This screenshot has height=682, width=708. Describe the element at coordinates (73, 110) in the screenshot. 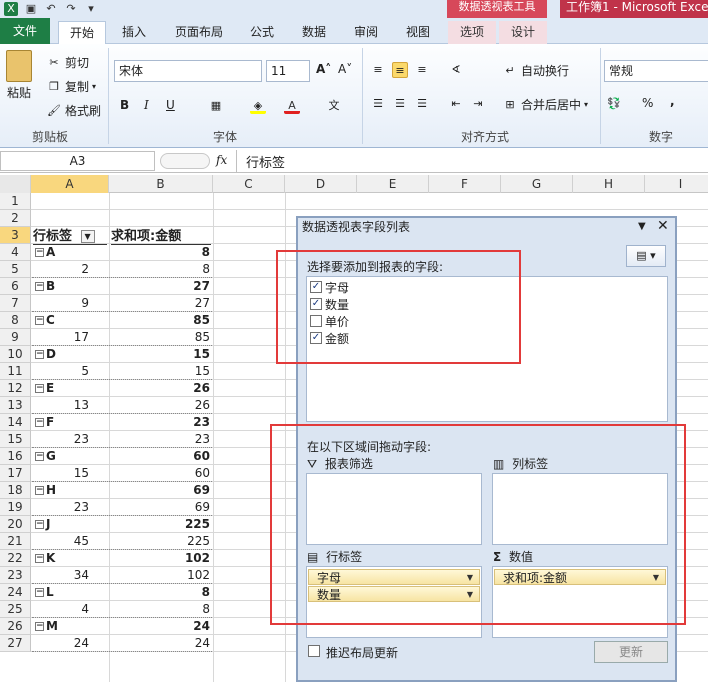

I see `format-painter-button: 🖌 格式刷` at that location.